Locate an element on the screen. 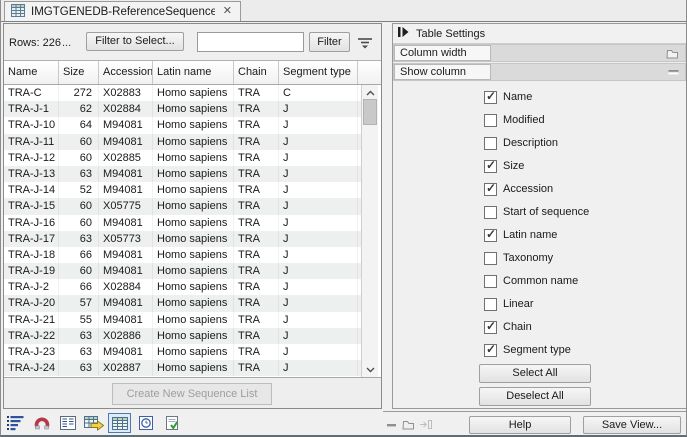  table-row: TRA-J-21 55 M94081 Homo sapiens TRA J is located at coordinates (182, 319).